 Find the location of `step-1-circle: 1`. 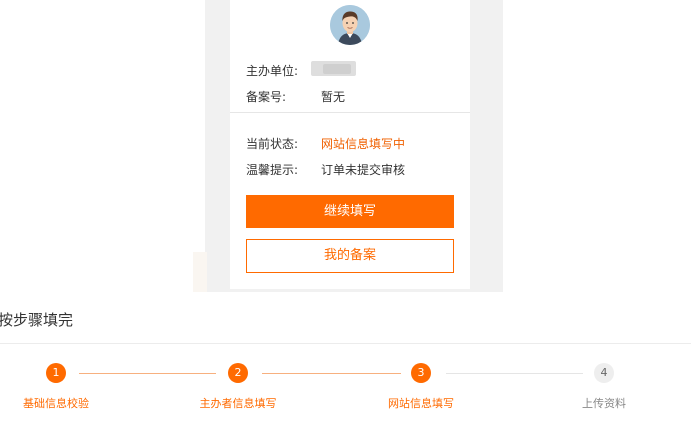

step-1-circle: 1 is located at coordinates (56, 373).